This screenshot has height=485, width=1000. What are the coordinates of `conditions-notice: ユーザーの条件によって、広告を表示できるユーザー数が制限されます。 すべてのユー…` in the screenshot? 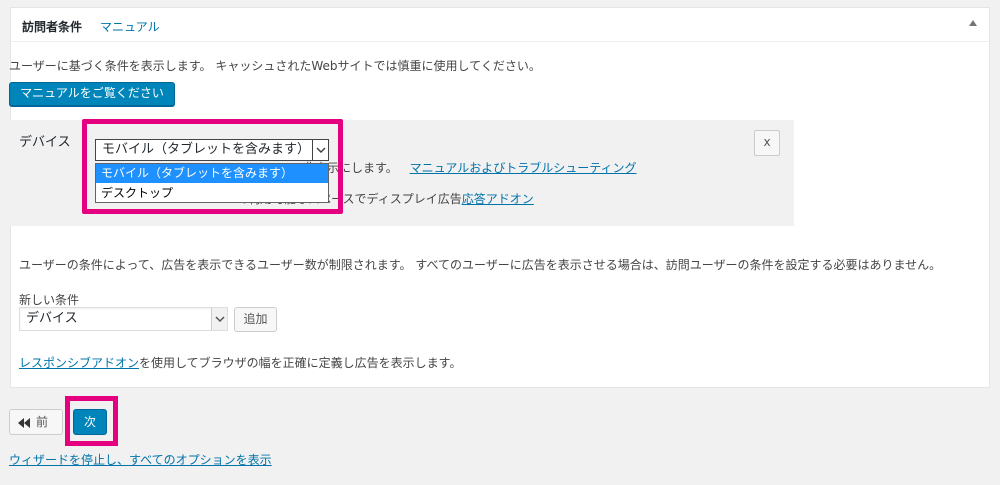 It's located at (480, 265).